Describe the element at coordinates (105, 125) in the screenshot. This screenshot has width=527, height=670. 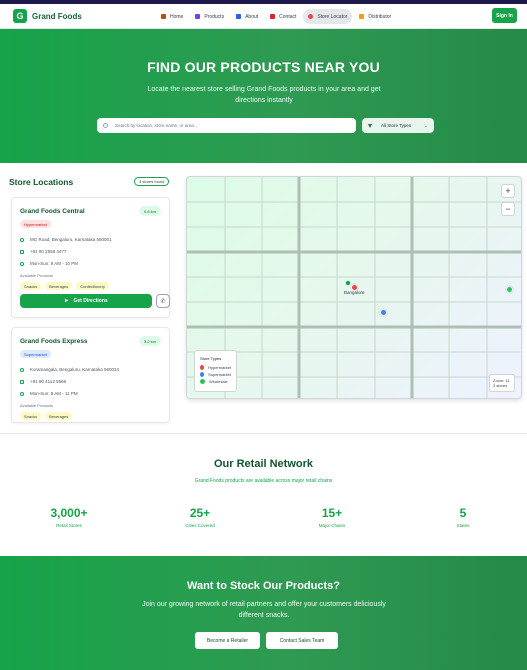
I see `search-icon` at that location.